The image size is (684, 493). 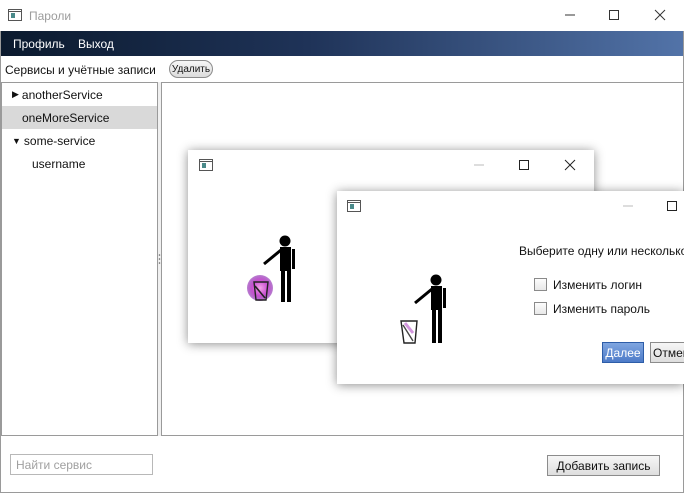 I want to click on tree-item-username: username, so click(x=79, y=163).